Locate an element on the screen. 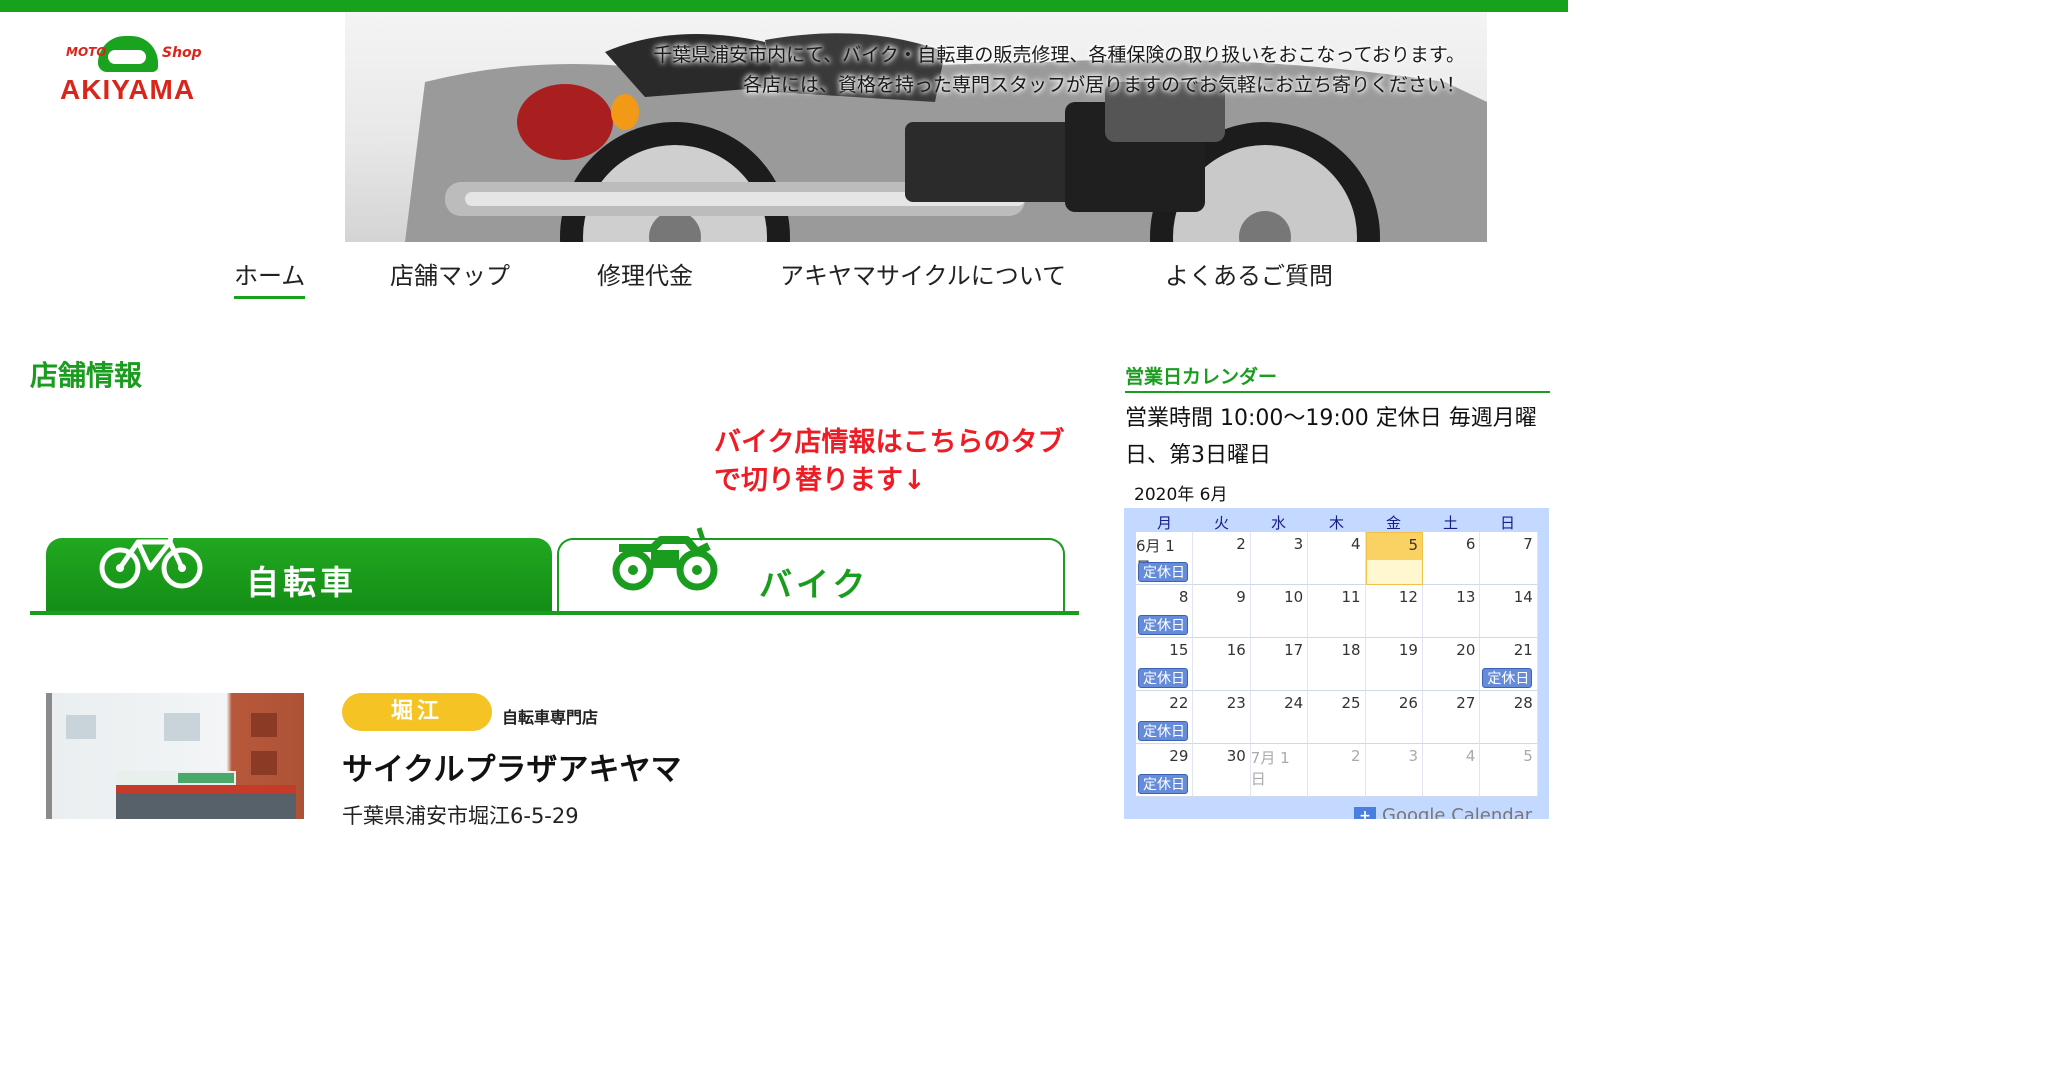 This screenshot has height=1078, width=2064. calendar-day-cell: 16 is located at coordinates (1222, 664).